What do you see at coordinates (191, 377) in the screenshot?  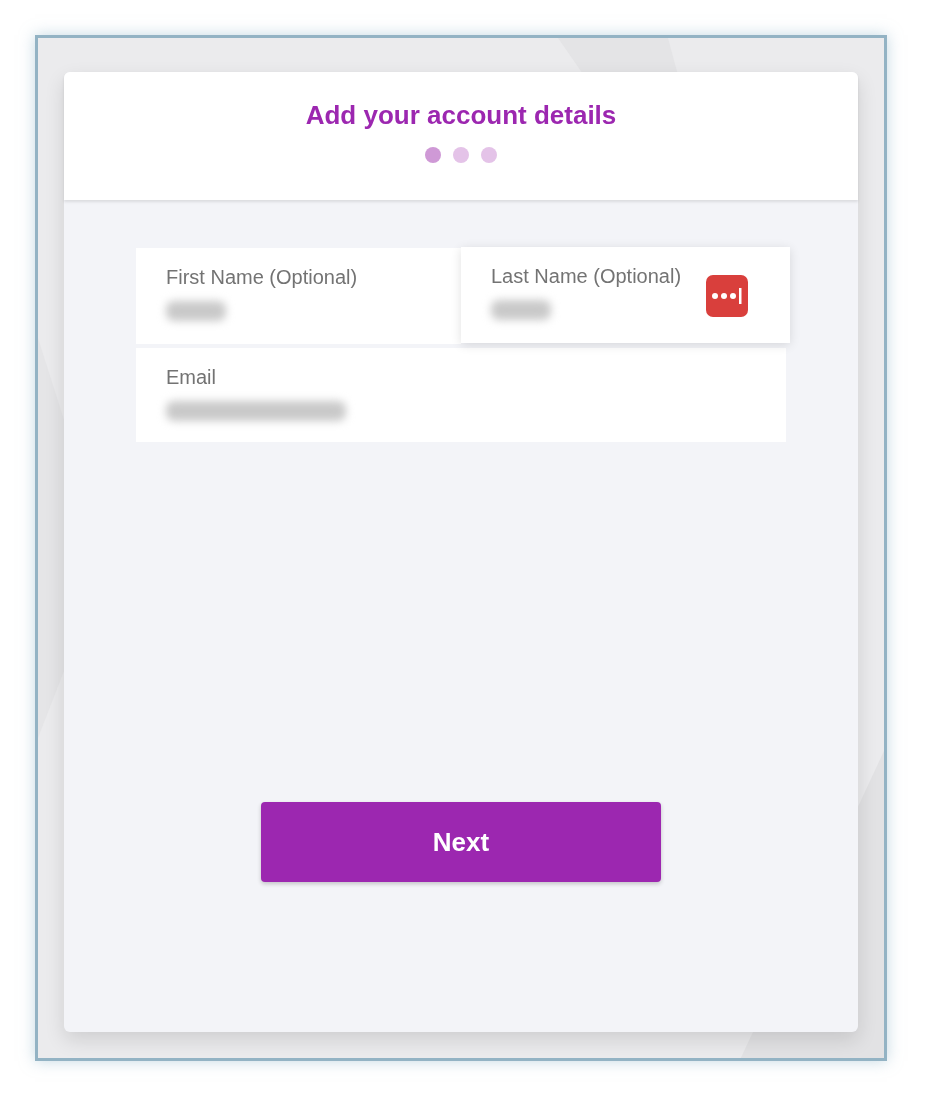 I see `field-label: Email` at bounding box center [191, 377].